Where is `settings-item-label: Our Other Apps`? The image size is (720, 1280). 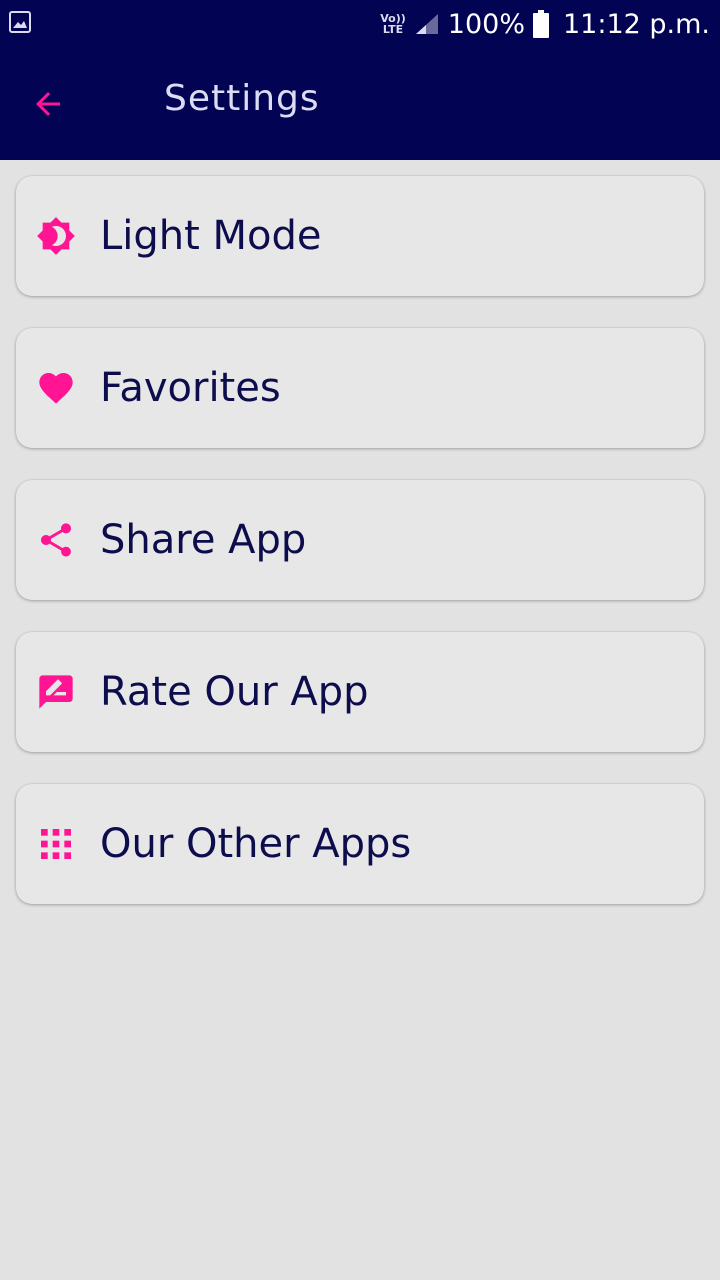
settings-item-label: Our Other Apps is located at coordinates (256, 844).